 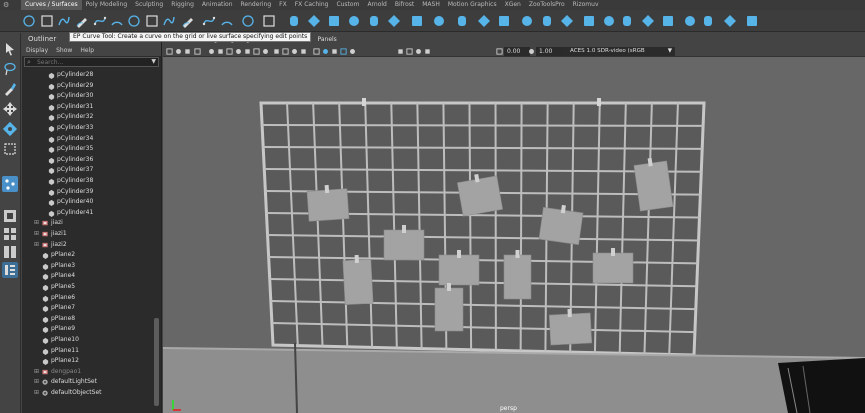 I want to click on safe-action-icon, so click(x=256, y=51).